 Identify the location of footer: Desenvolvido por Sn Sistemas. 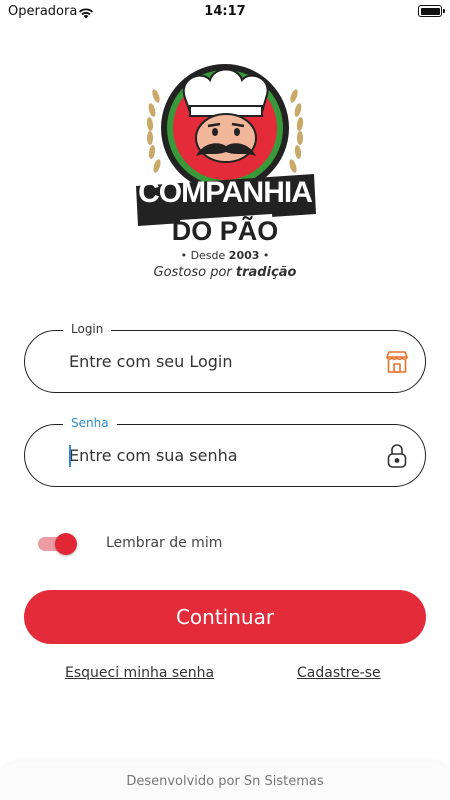
(225, 781).